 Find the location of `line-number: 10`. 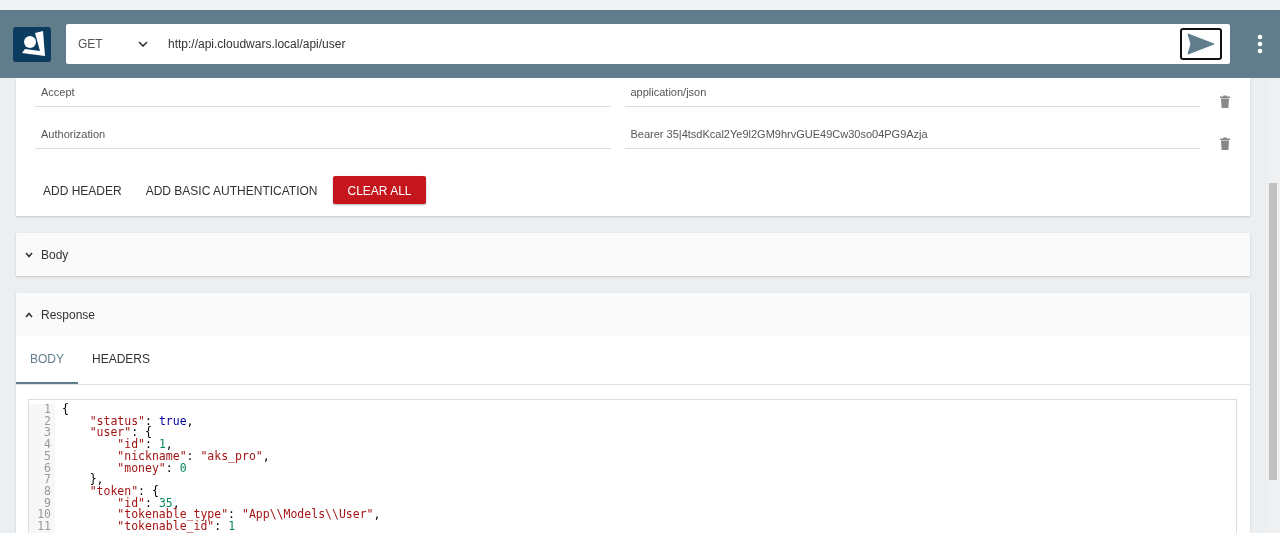

line-number: 10 is located at coordinates (42, 515).